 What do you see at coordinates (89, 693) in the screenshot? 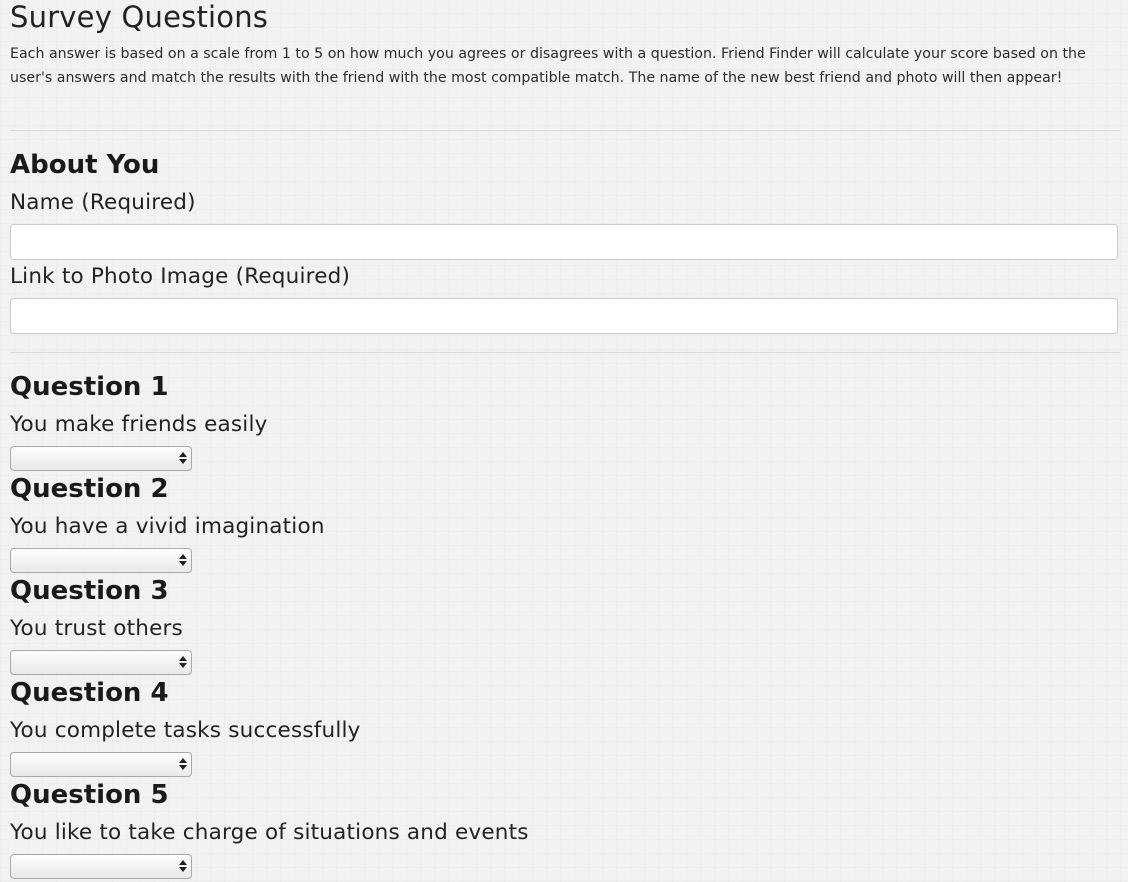
I see `question-4-heading: Question 4` at bounding box center [89, 693].